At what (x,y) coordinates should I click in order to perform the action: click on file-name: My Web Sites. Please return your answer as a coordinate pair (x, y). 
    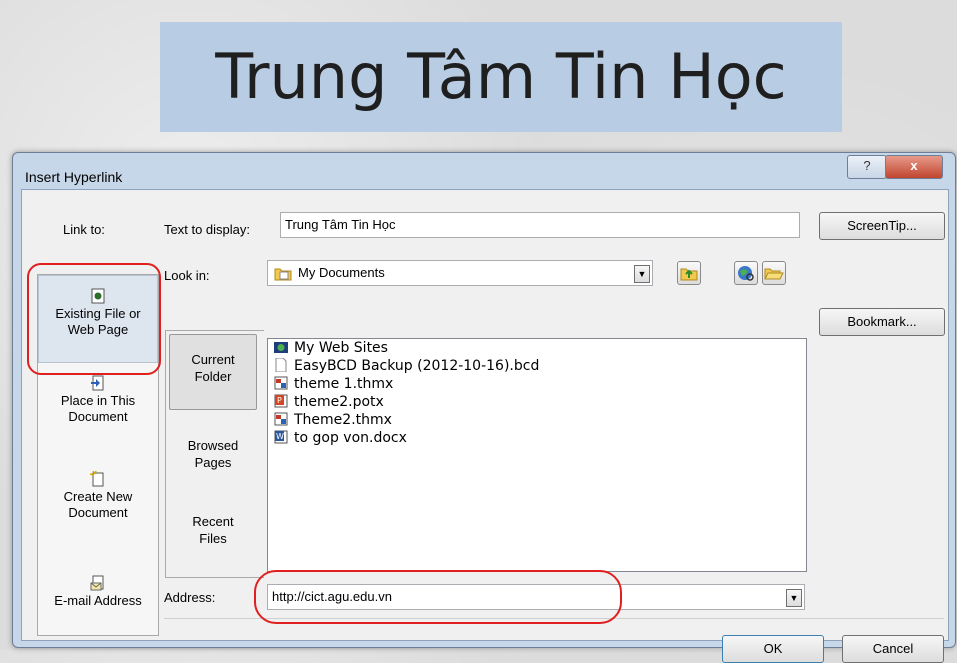
    Looking at the image, I should click on (341, 348).